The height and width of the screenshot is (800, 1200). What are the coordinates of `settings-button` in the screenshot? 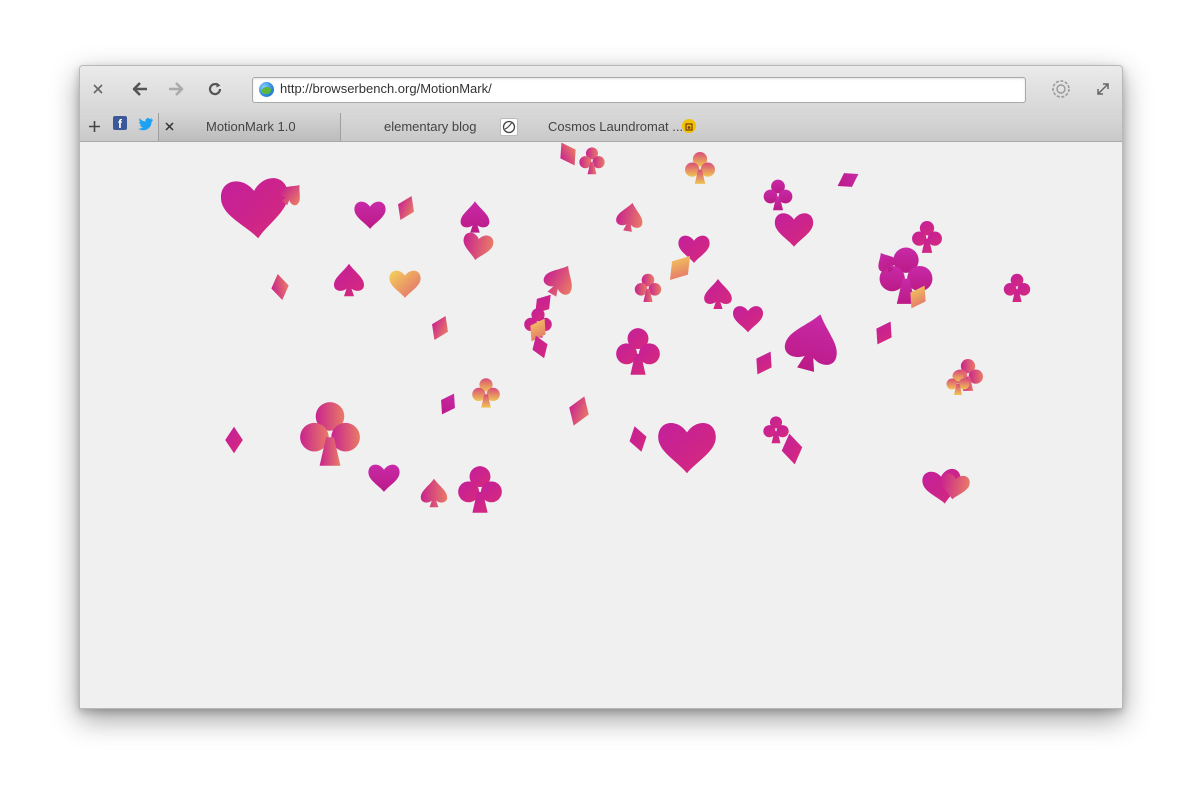 It's located at (1061, 89).